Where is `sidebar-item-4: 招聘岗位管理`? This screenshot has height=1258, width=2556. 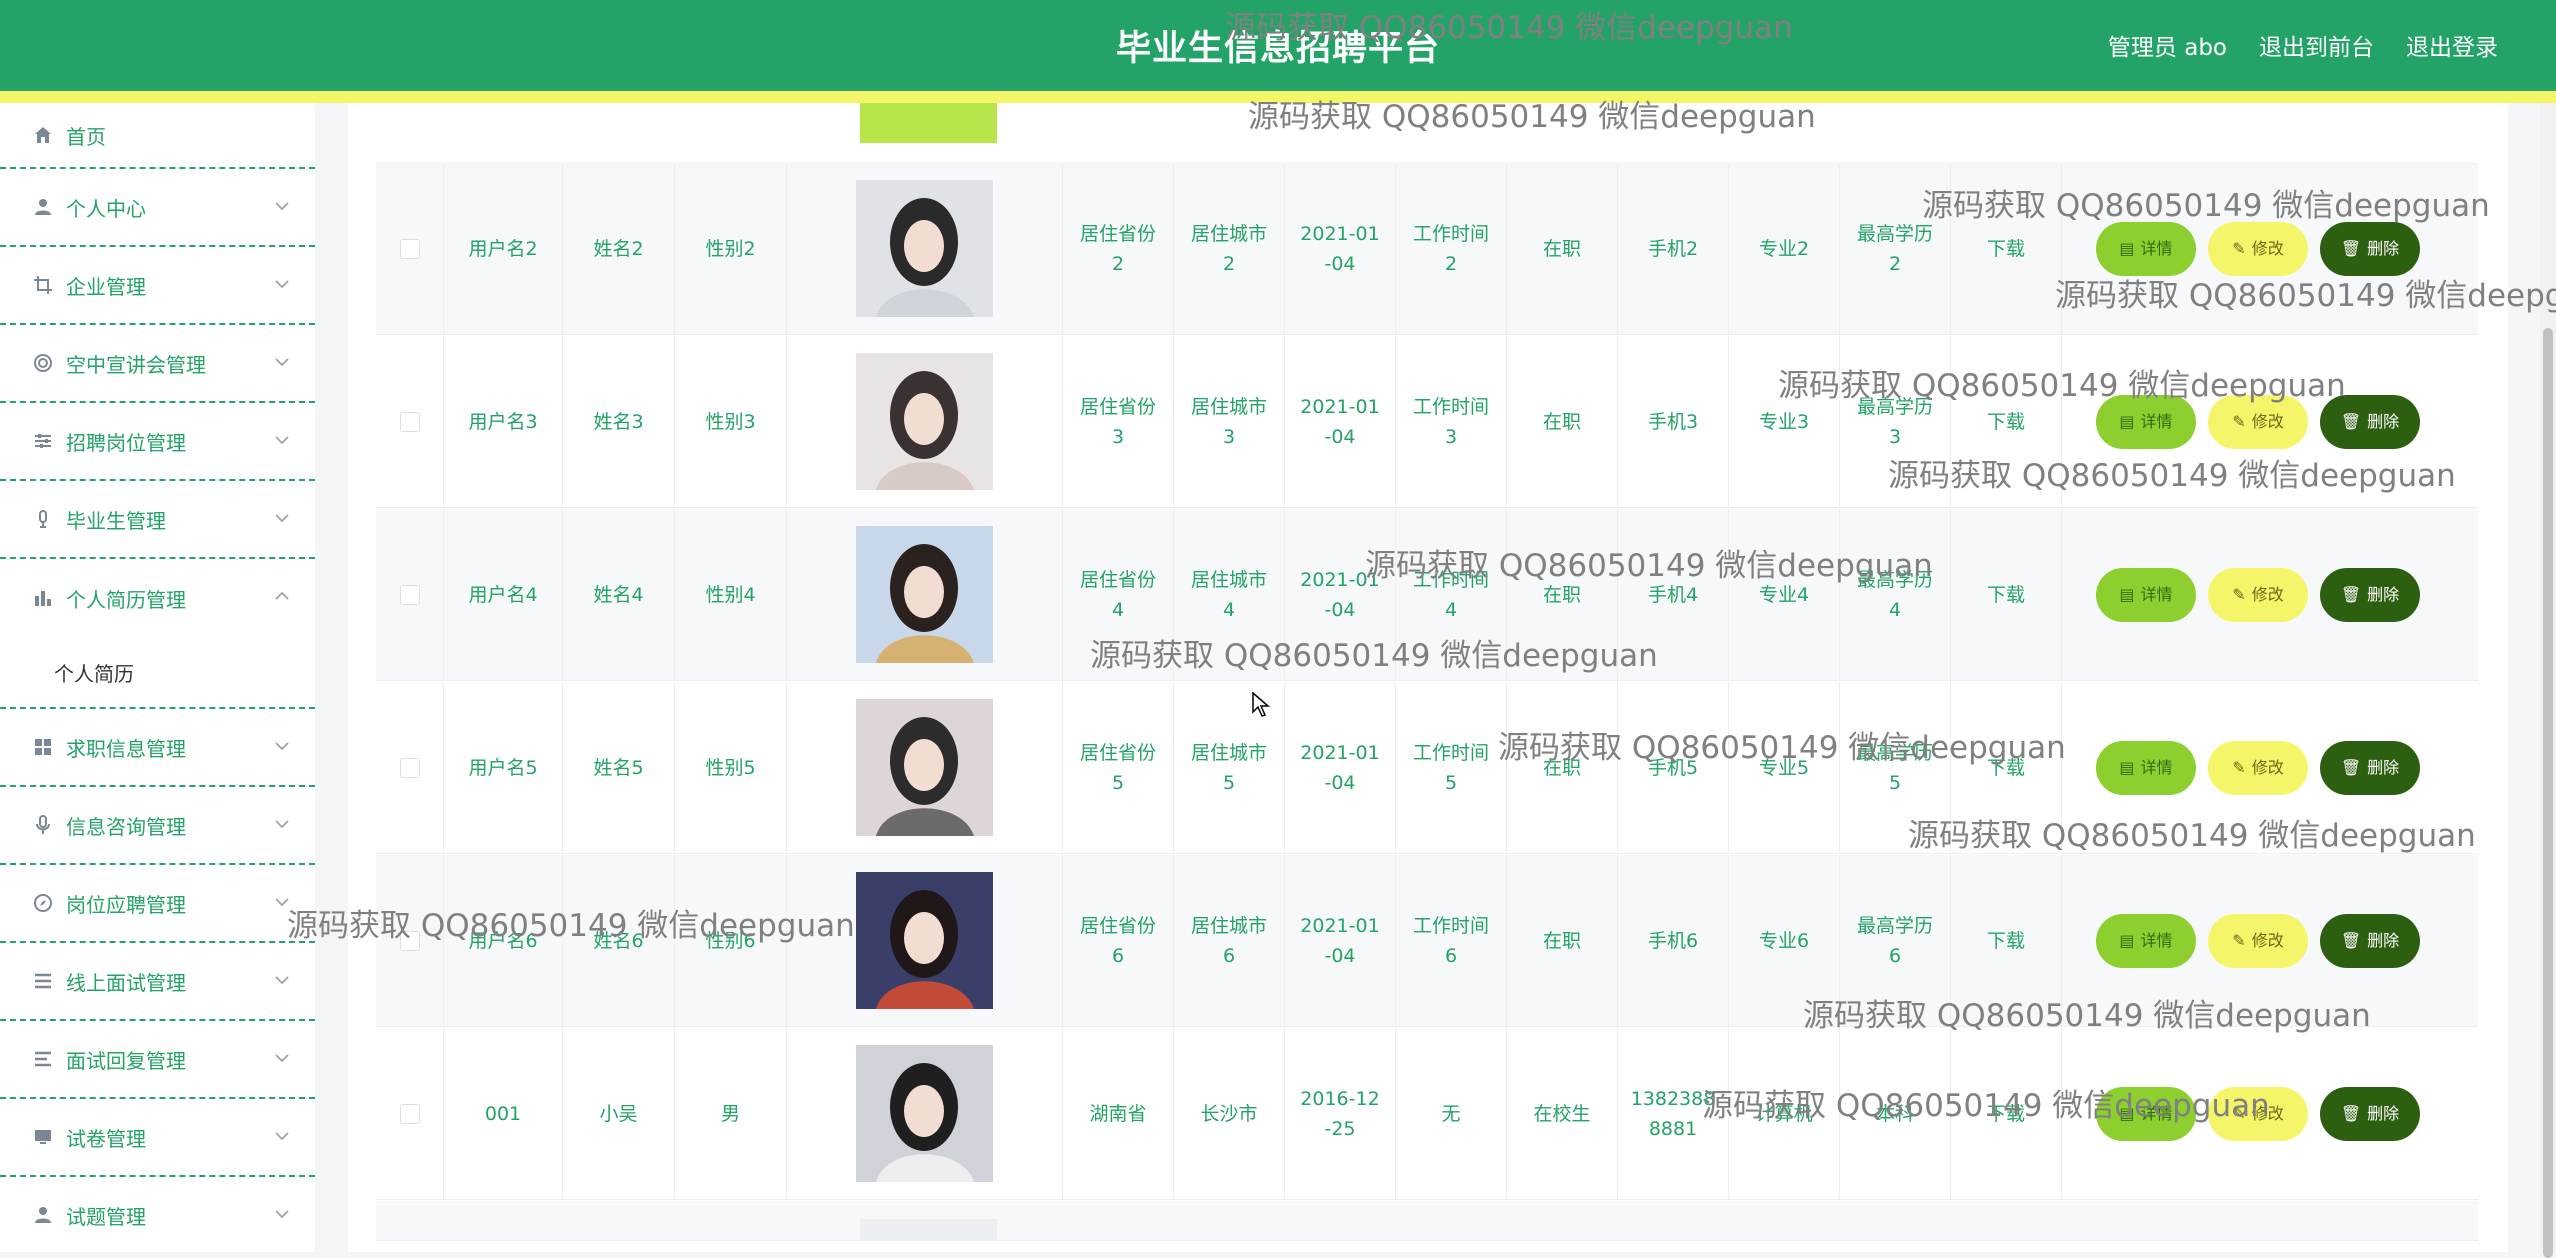
sidebar-item-4: 招聘岗位管理 is located at coordinates (157, 442).